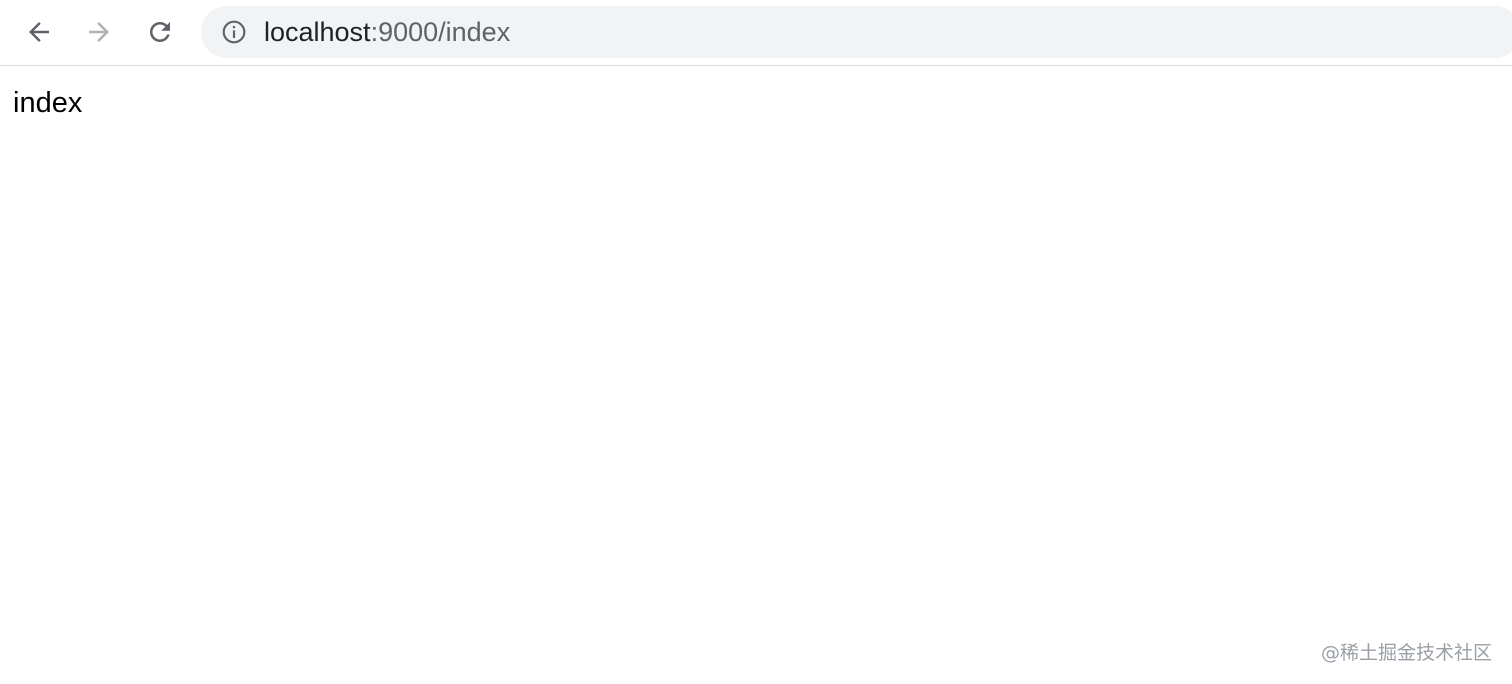  Describe the element at coordinates (317, 32) in the screenshot. I see `url-host: localhost` at that location.